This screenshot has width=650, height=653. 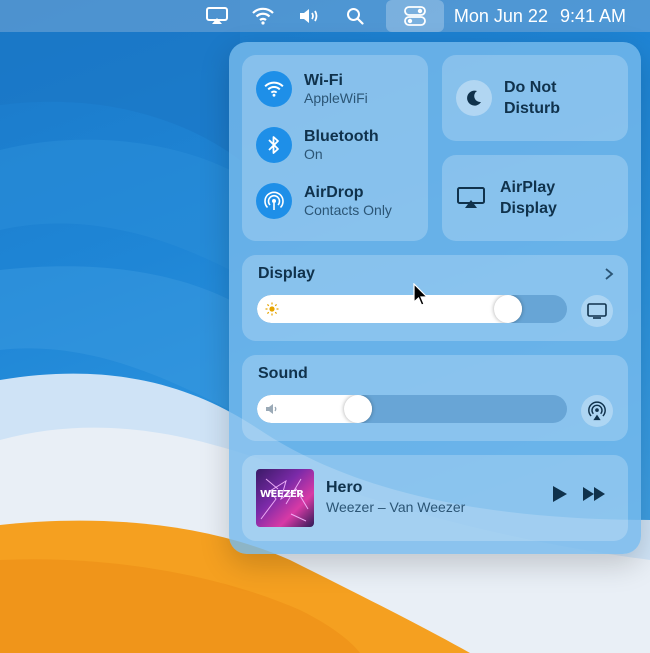 What do you see at coordinates (414, 16) in the screenshot?
I see `control-center-icon` at bounding box center [414, 16].